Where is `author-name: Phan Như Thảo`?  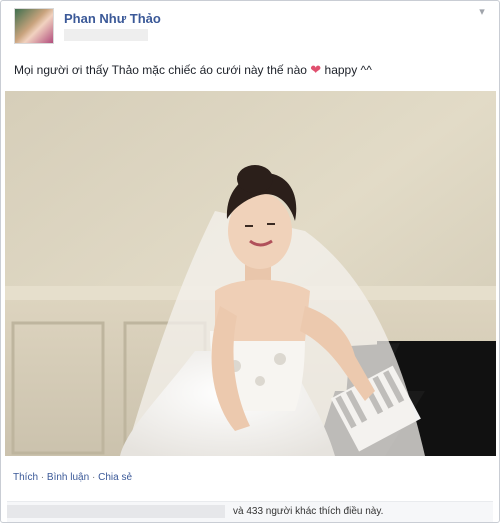
author-name: Phan Như Thảo is located at coordinates (112, 18).